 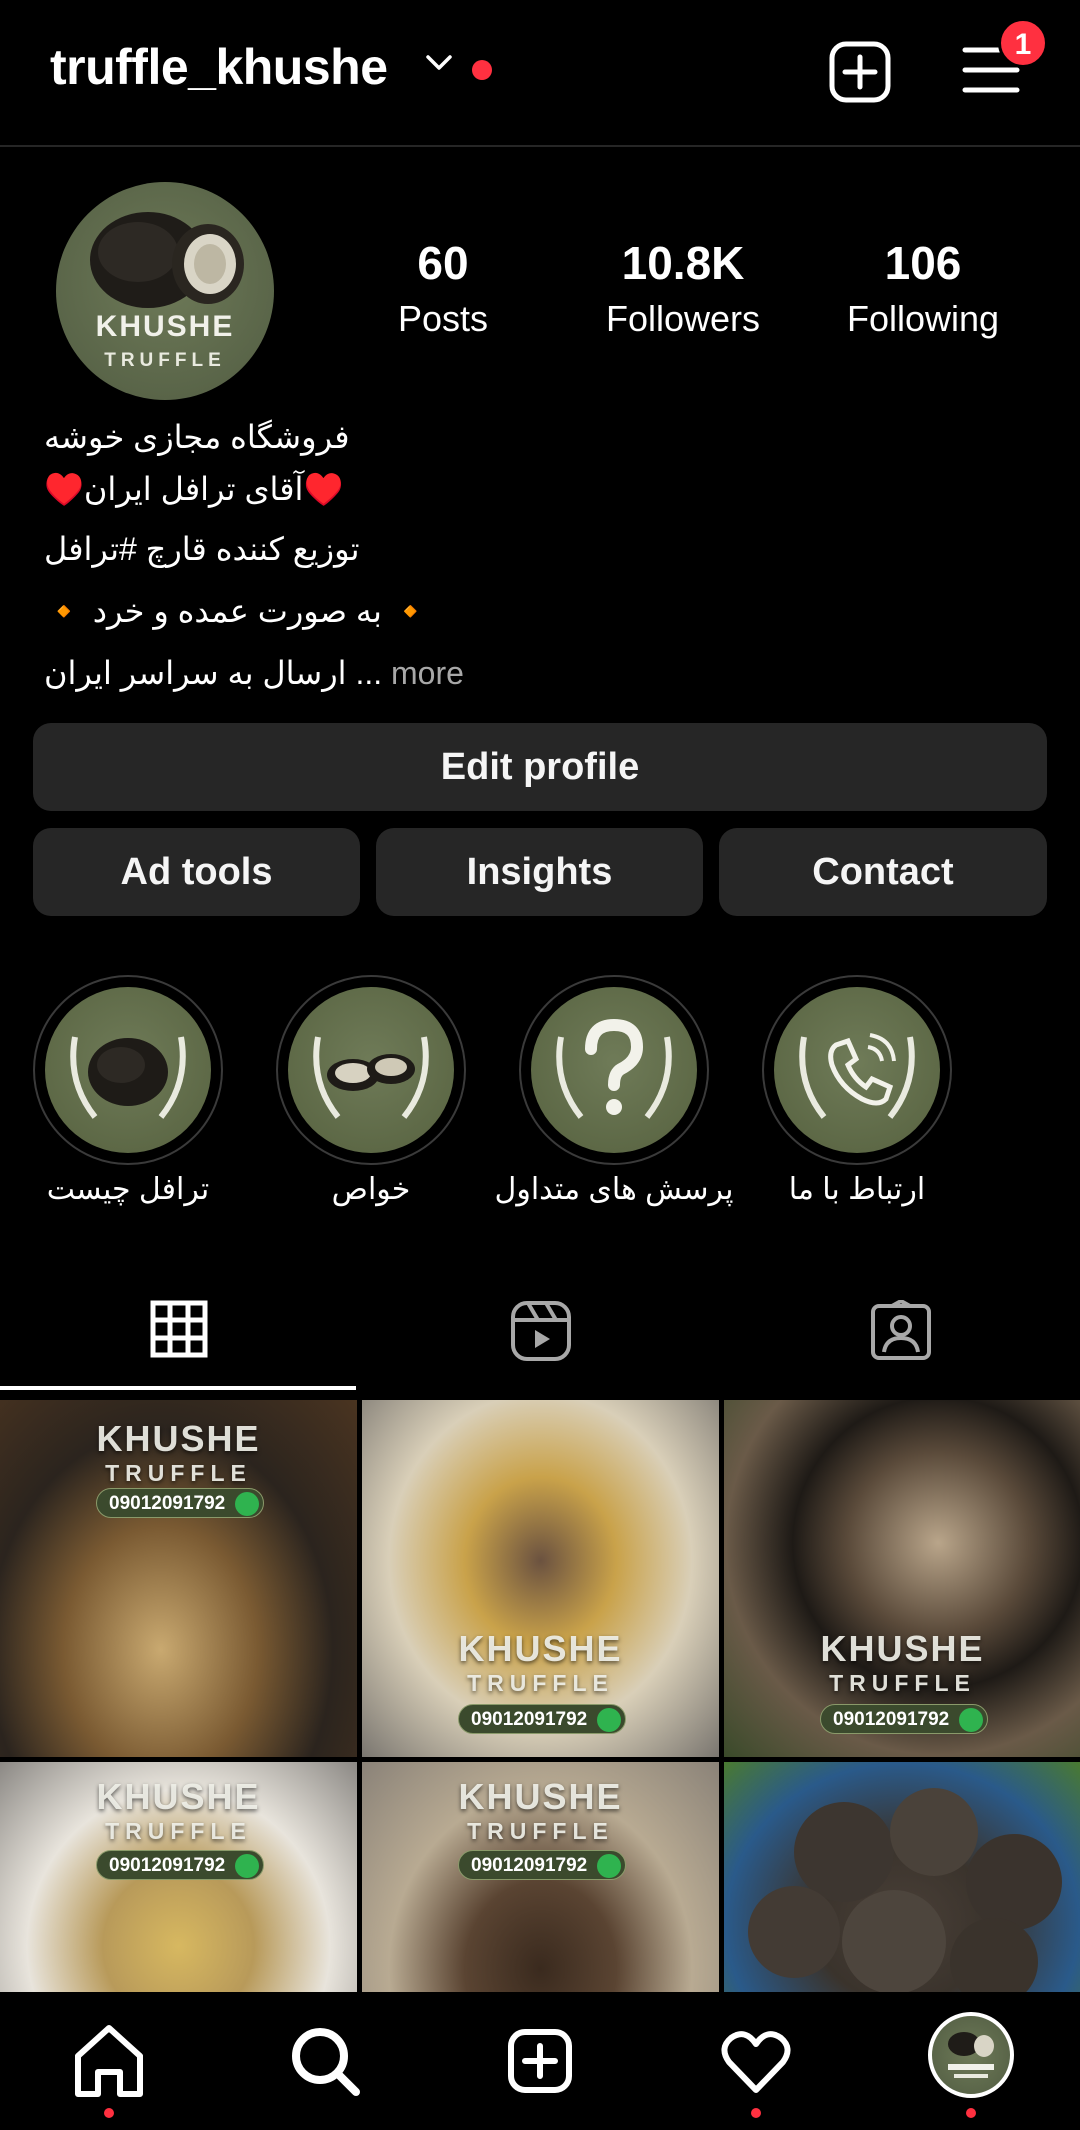 What do you see at coordinates (196, 872) in the screenshot?
I see `ad-tools-button: Ad tools` at bounding box center [196, 872].